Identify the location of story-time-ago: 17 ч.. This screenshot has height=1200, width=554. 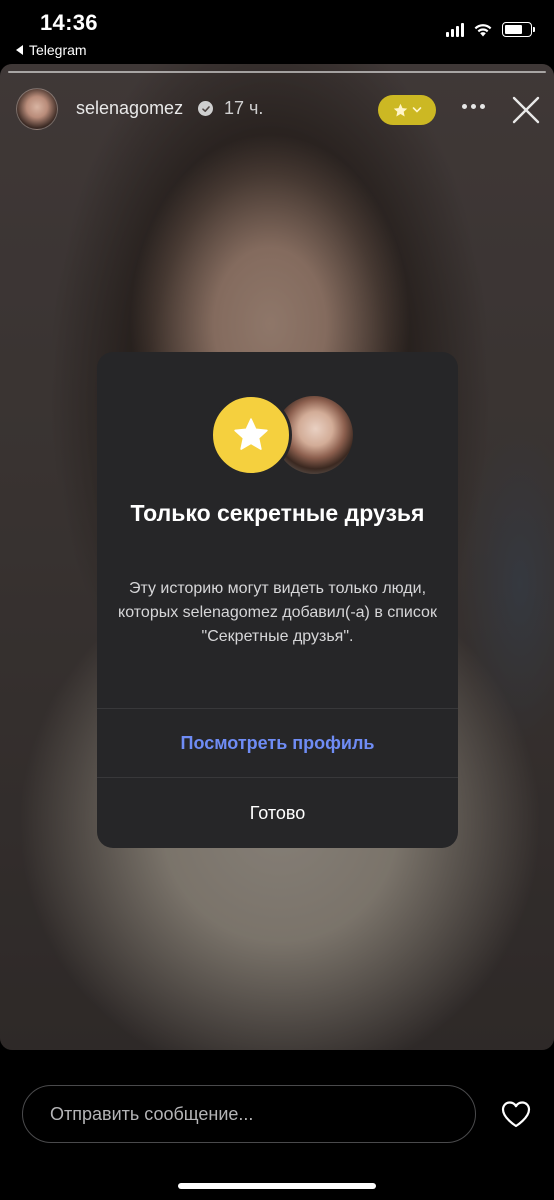
(244, 108).